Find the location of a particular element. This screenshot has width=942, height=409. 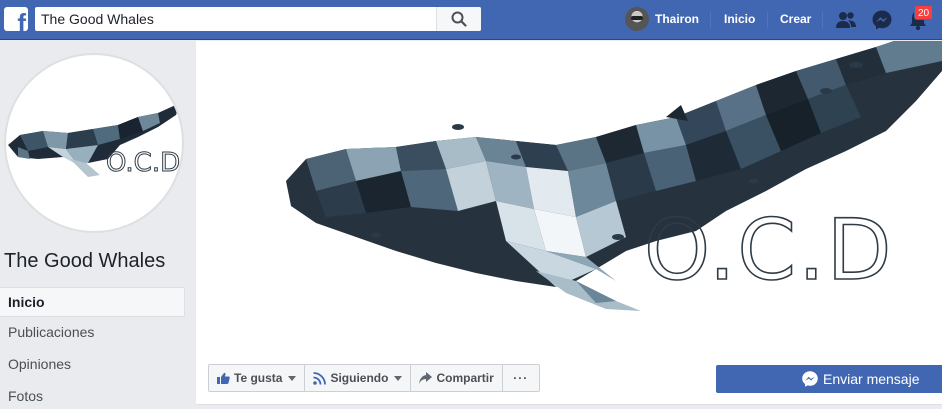

more-options-icon: ··· is located at coordinates (521, 378).